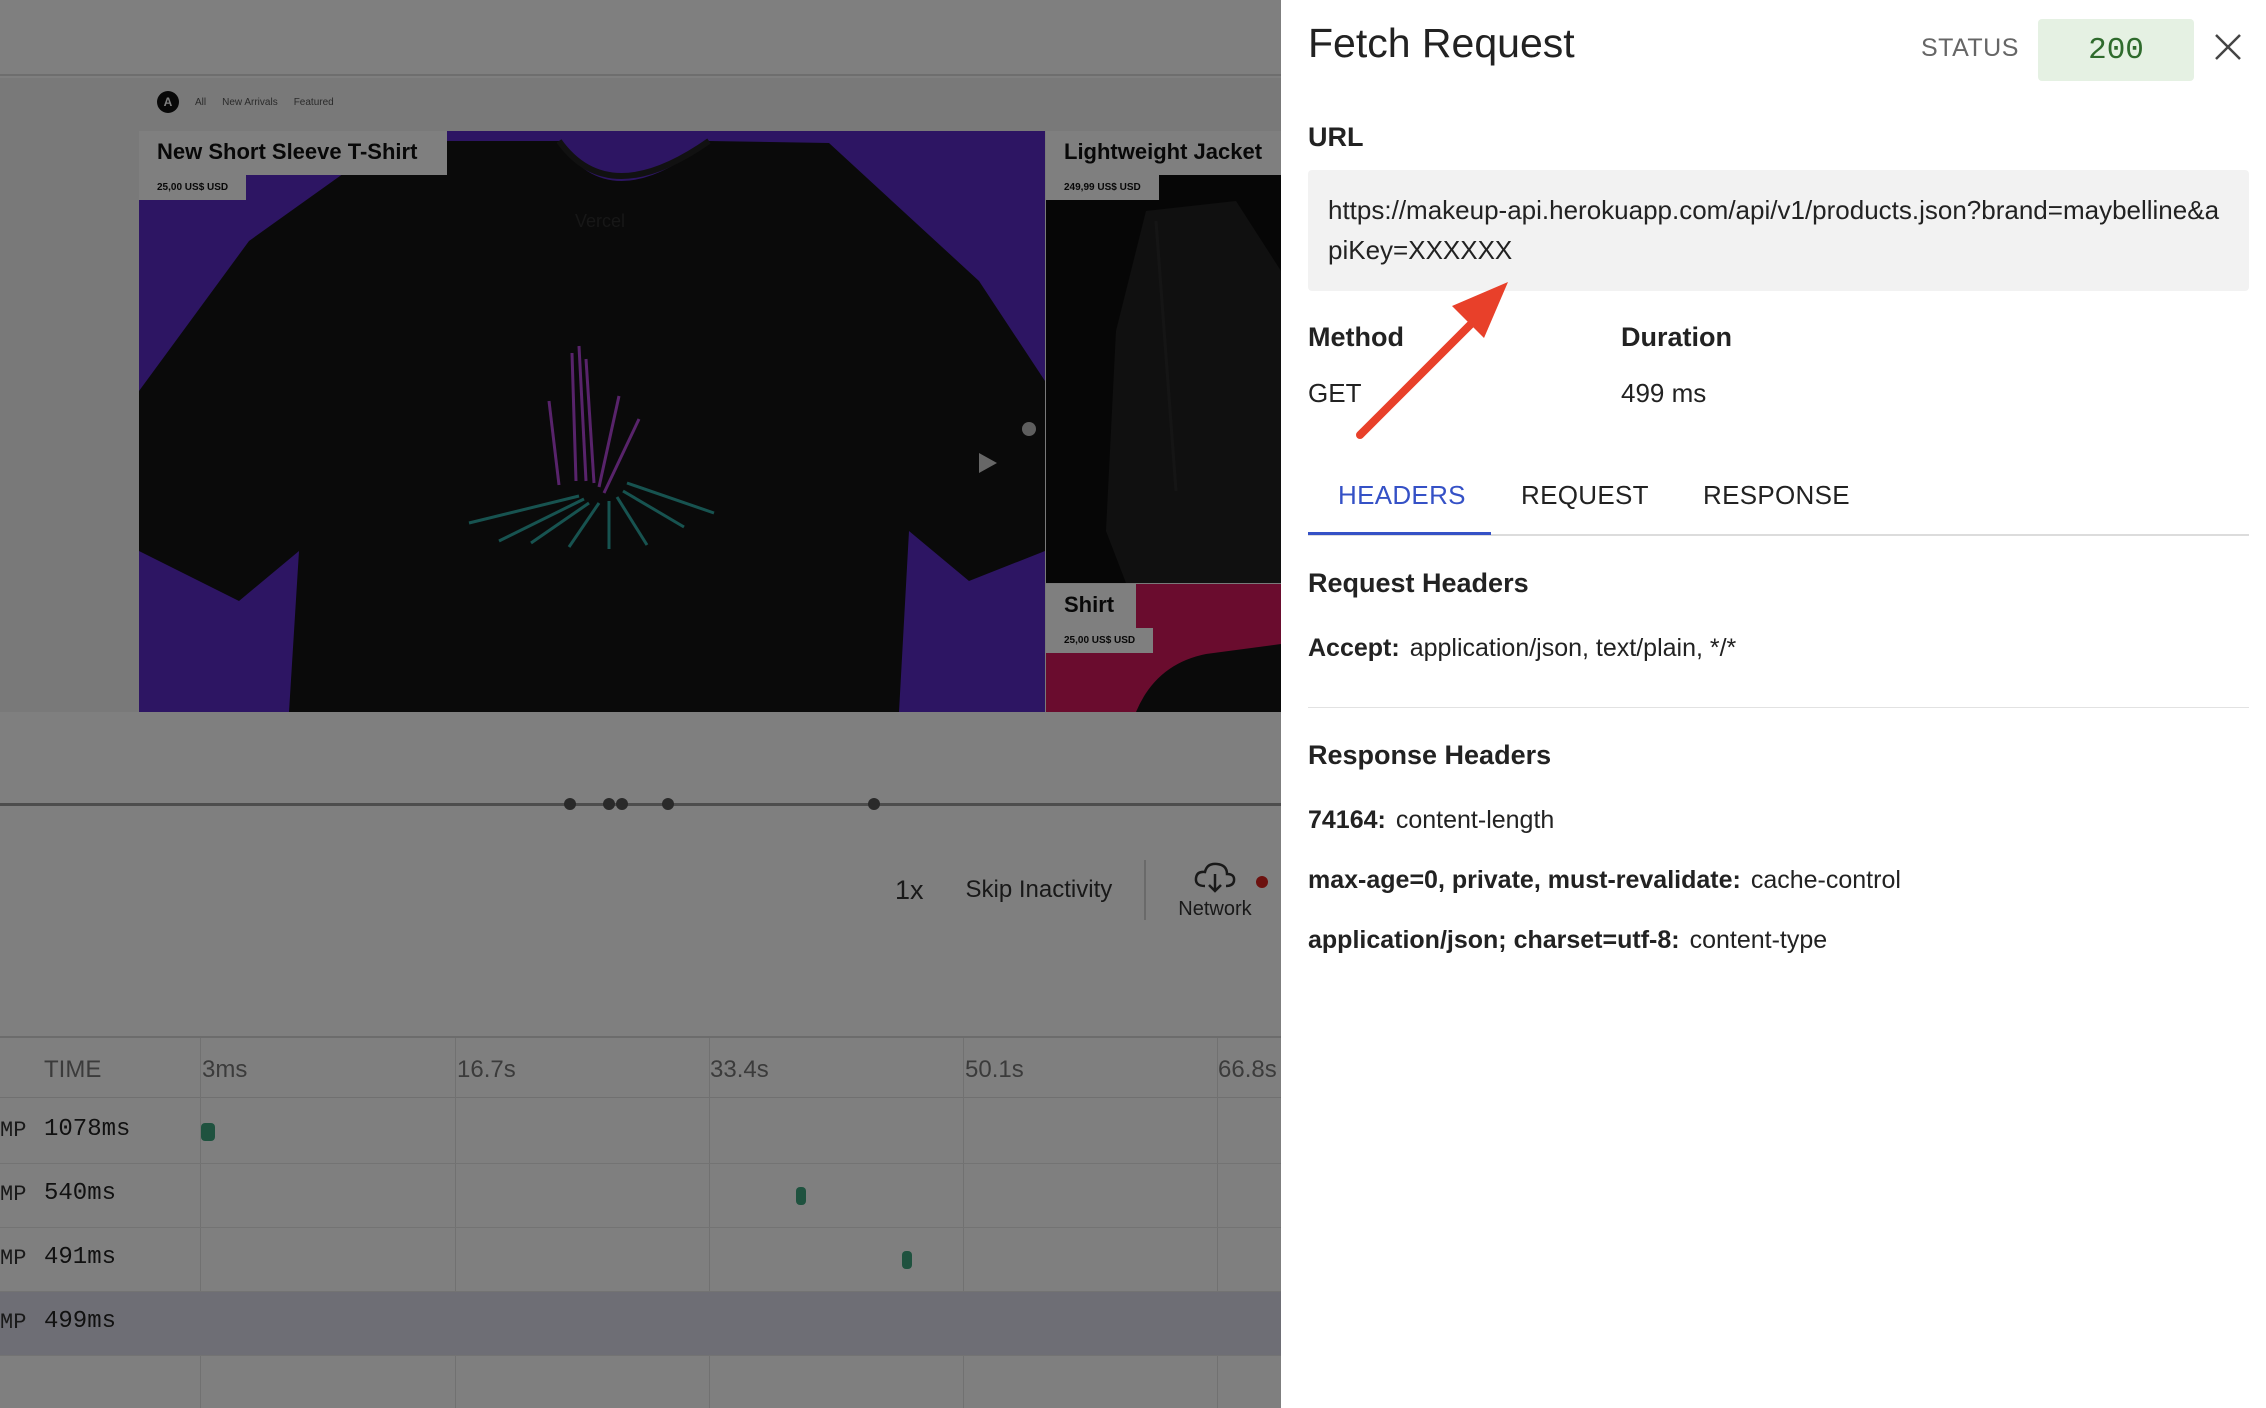 The height and width of the screenshot is (1408, 2266). Describe the element at coordinates (1354, 648) in the screenshot. I see `header-key: Accept:` at that location.